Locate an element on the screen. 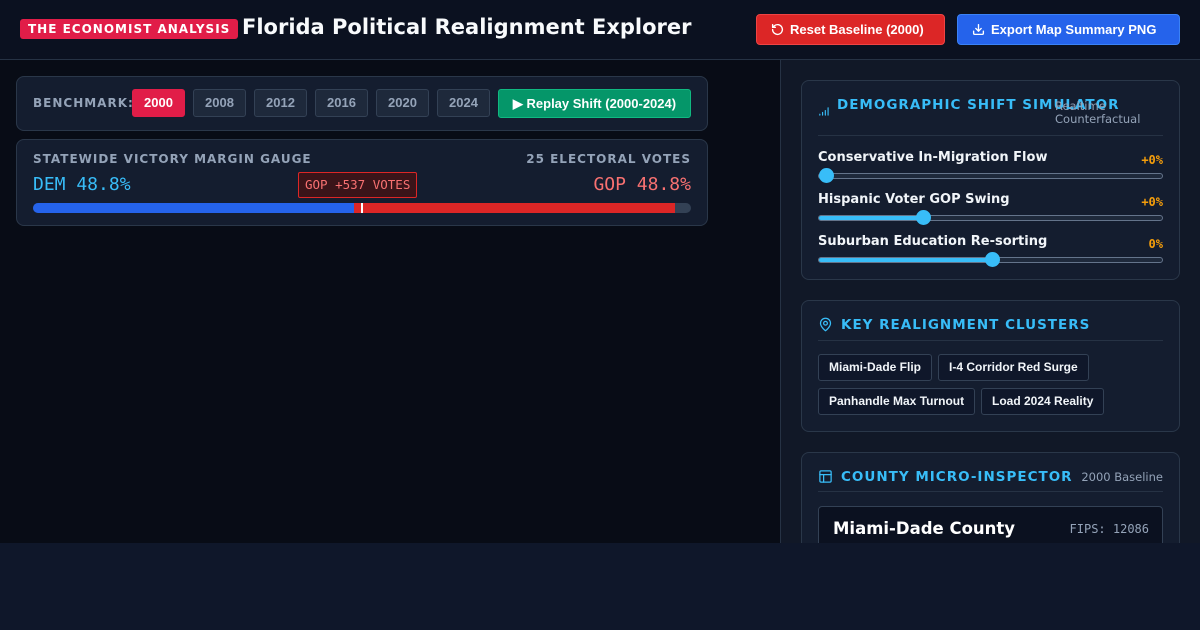  slider-label-in-migration: Conservative In-Migration Flow is located at coordinates (933, 157).